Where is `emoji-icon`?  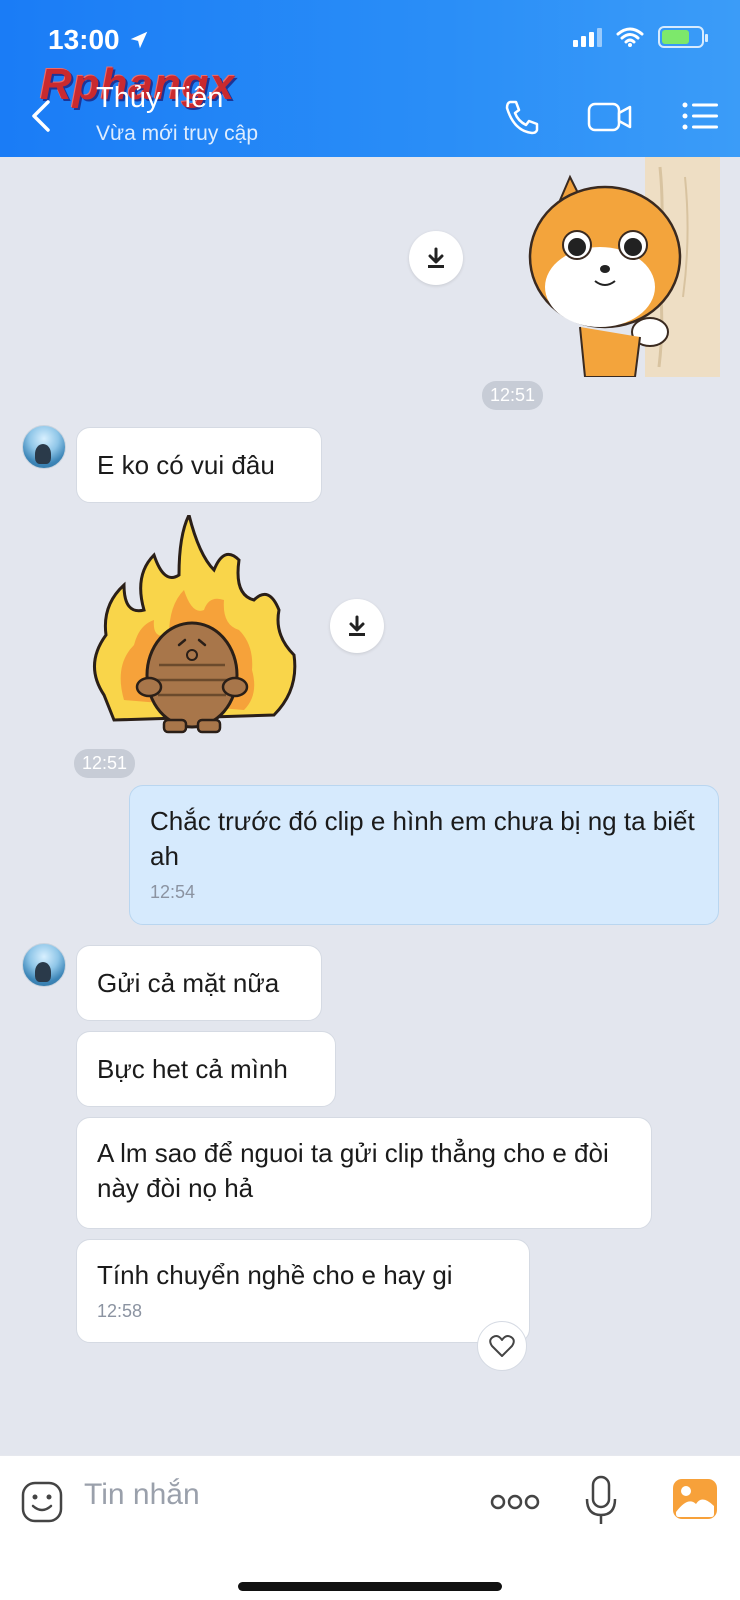
emoji-icon is located at coordinates (42, 1502).